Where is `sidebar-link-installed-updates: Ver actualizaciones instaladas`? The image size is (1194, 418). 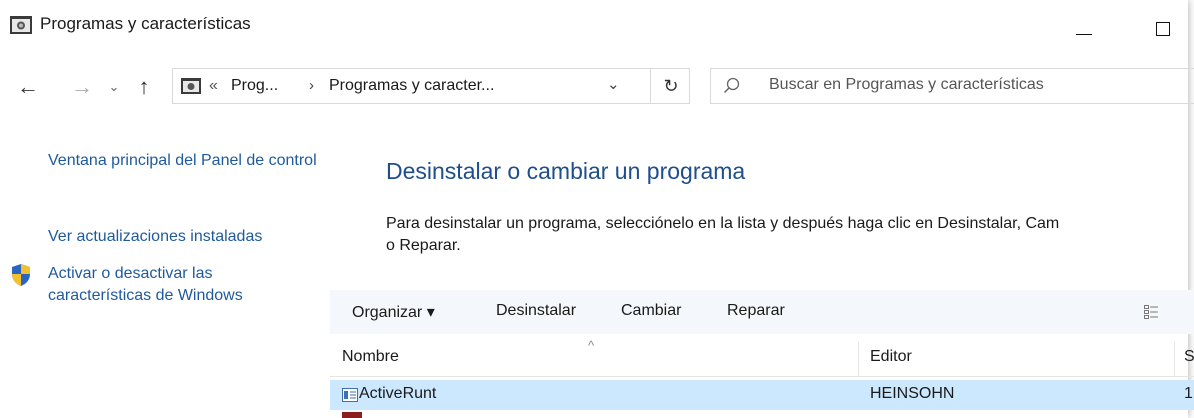 sidebar-link-installed-updates: Ver actualizaciones instaladas is located at coordinates (188, 237).